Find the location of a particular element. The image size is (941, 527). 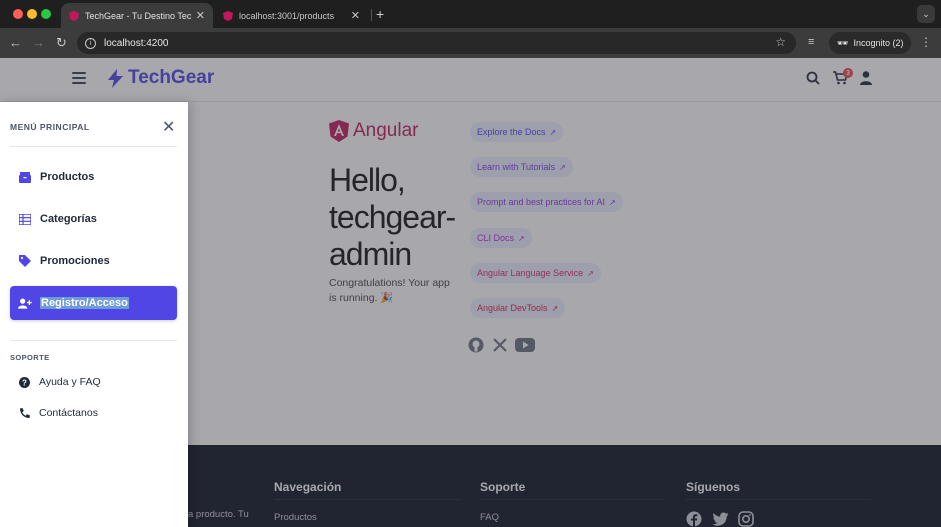

tag-icon is located at coordinates (25, 261).